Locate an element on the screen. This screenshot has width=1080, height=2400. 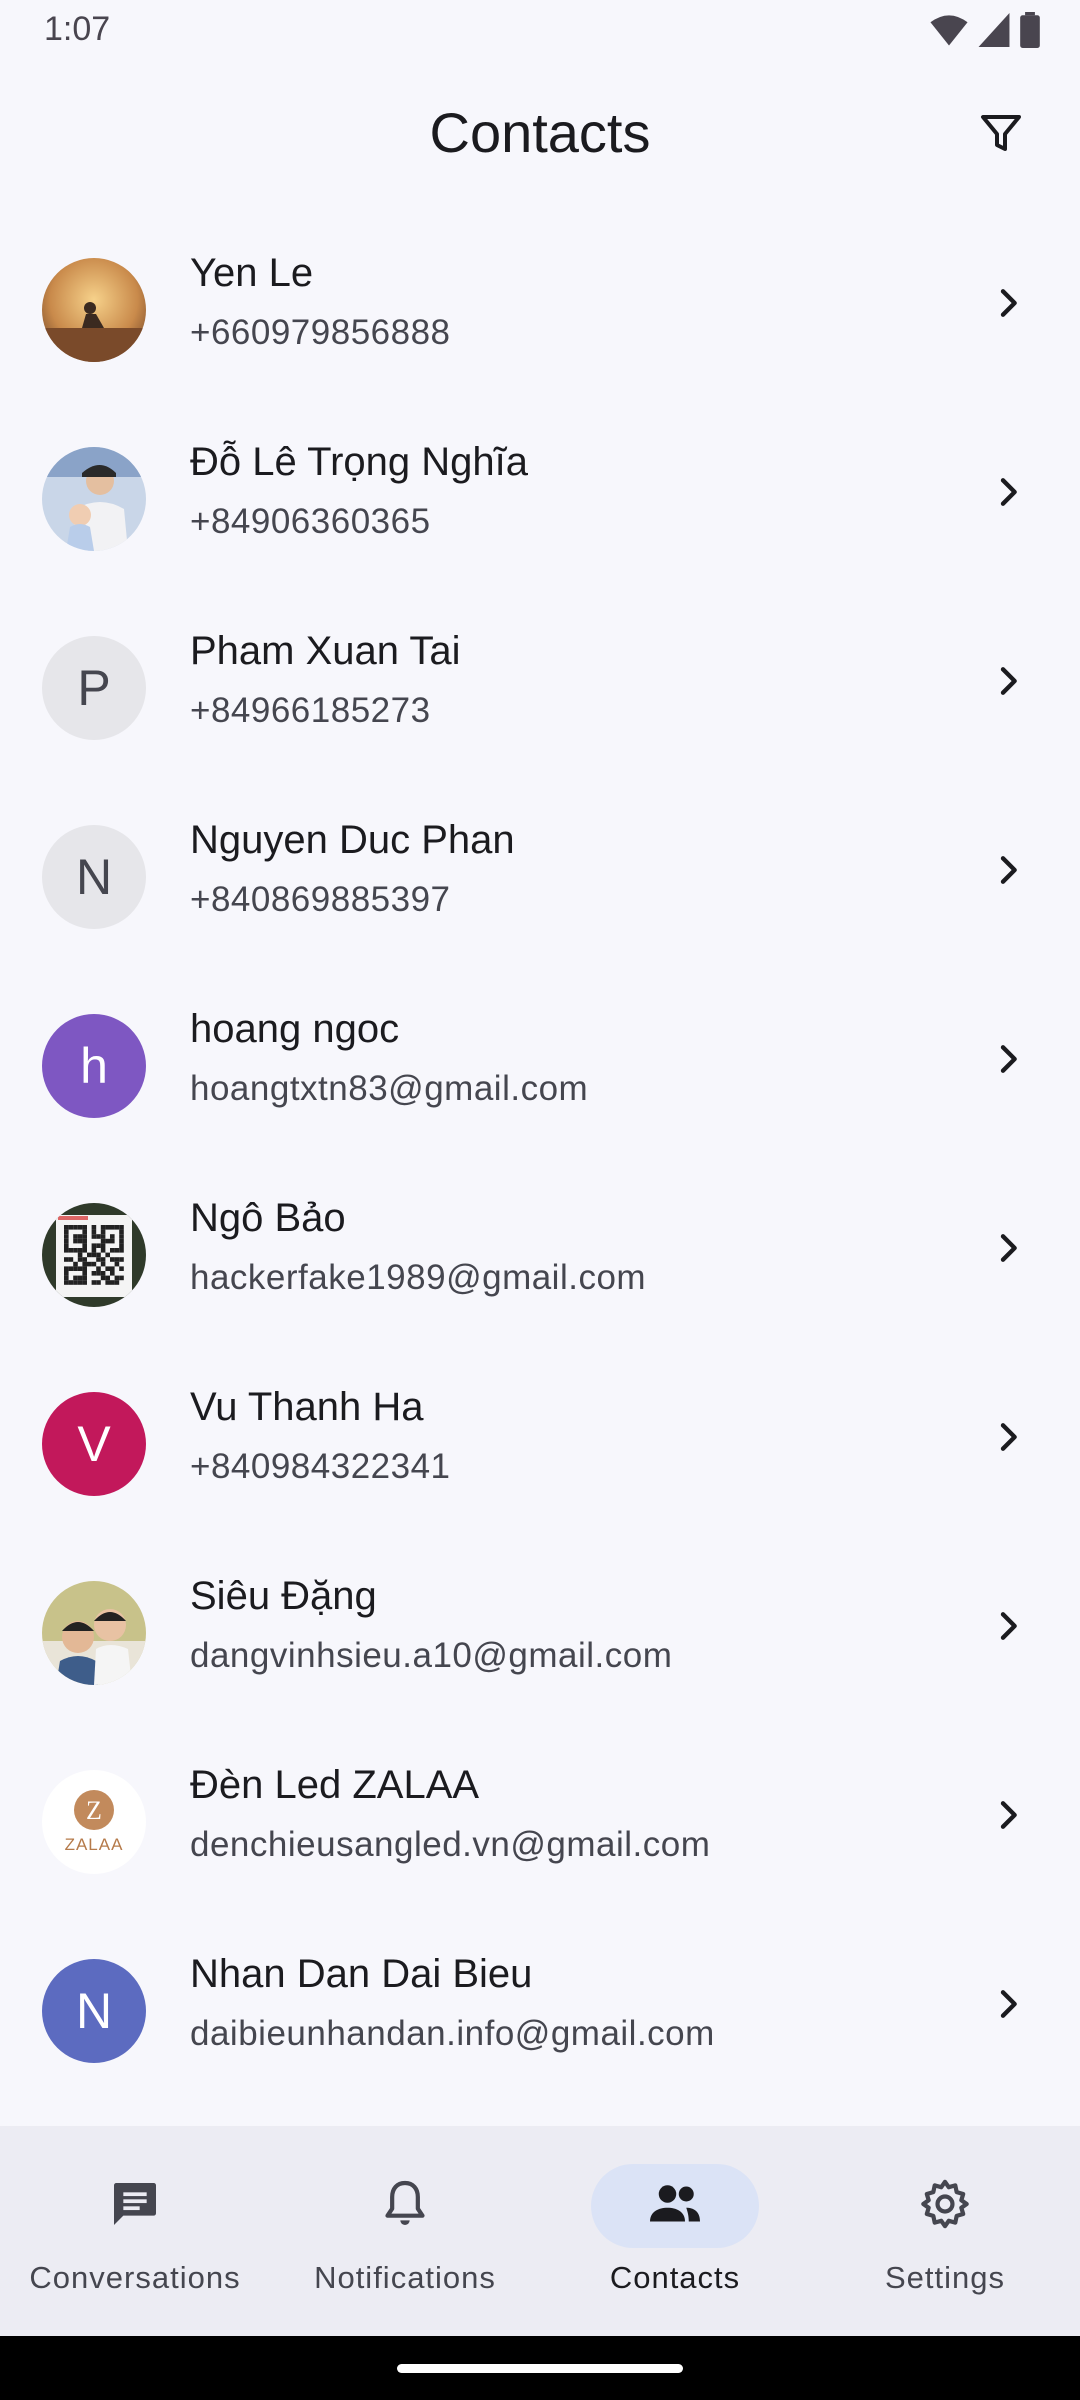
contact-name: Yen Le is located at coordinates (252, 273).